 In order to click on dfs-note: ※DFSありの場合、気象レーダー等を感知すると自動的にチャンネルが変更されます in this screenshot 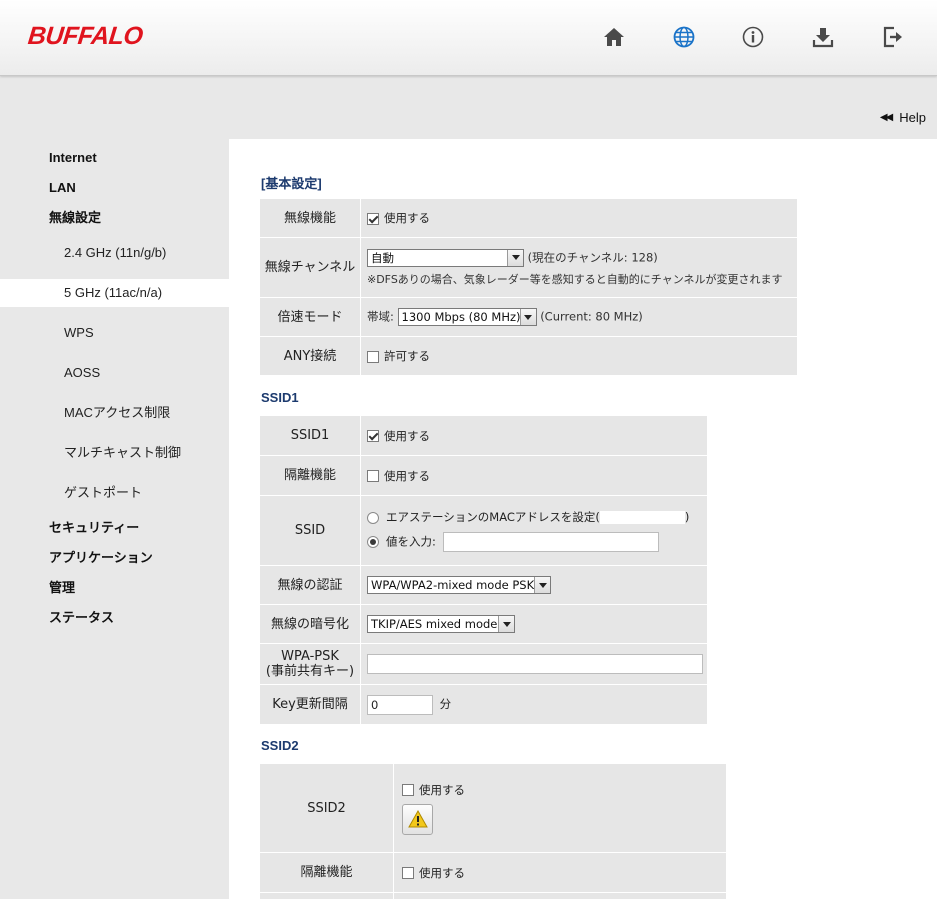, I will do `click(575, 279)`.